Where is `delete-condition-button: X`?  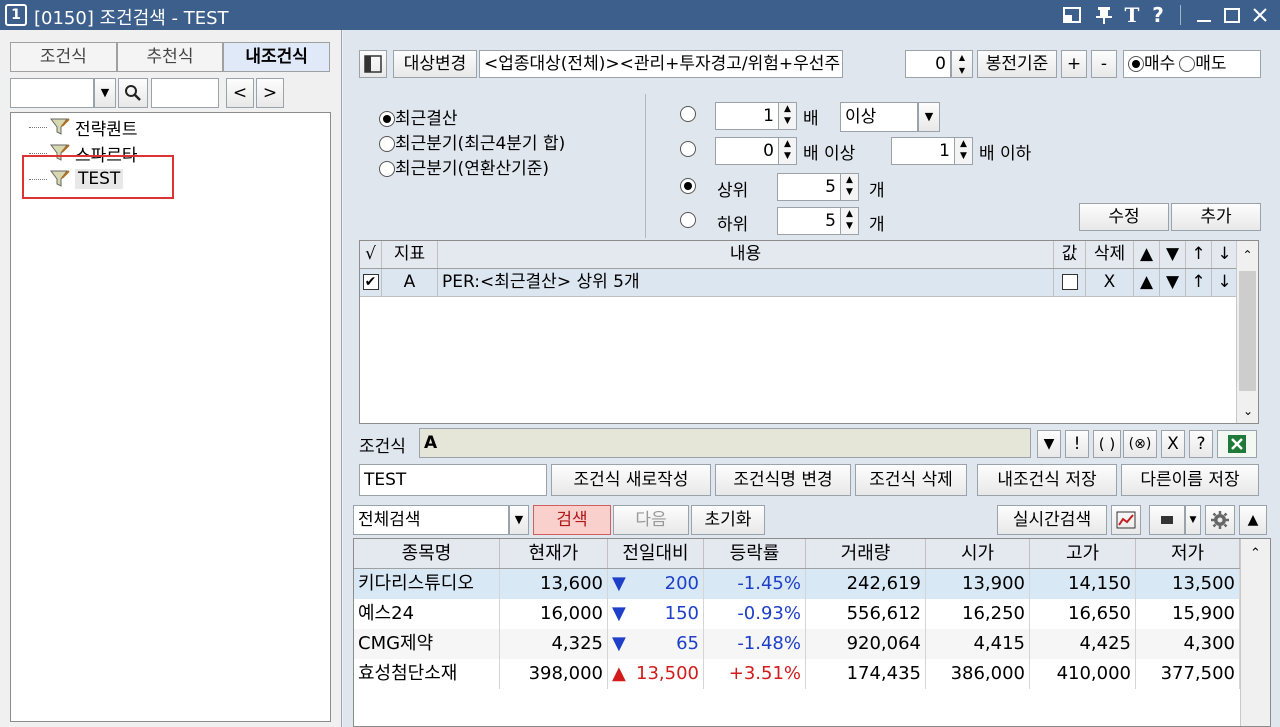
delete-condition-button: X is located at coordinates (1110, 282).